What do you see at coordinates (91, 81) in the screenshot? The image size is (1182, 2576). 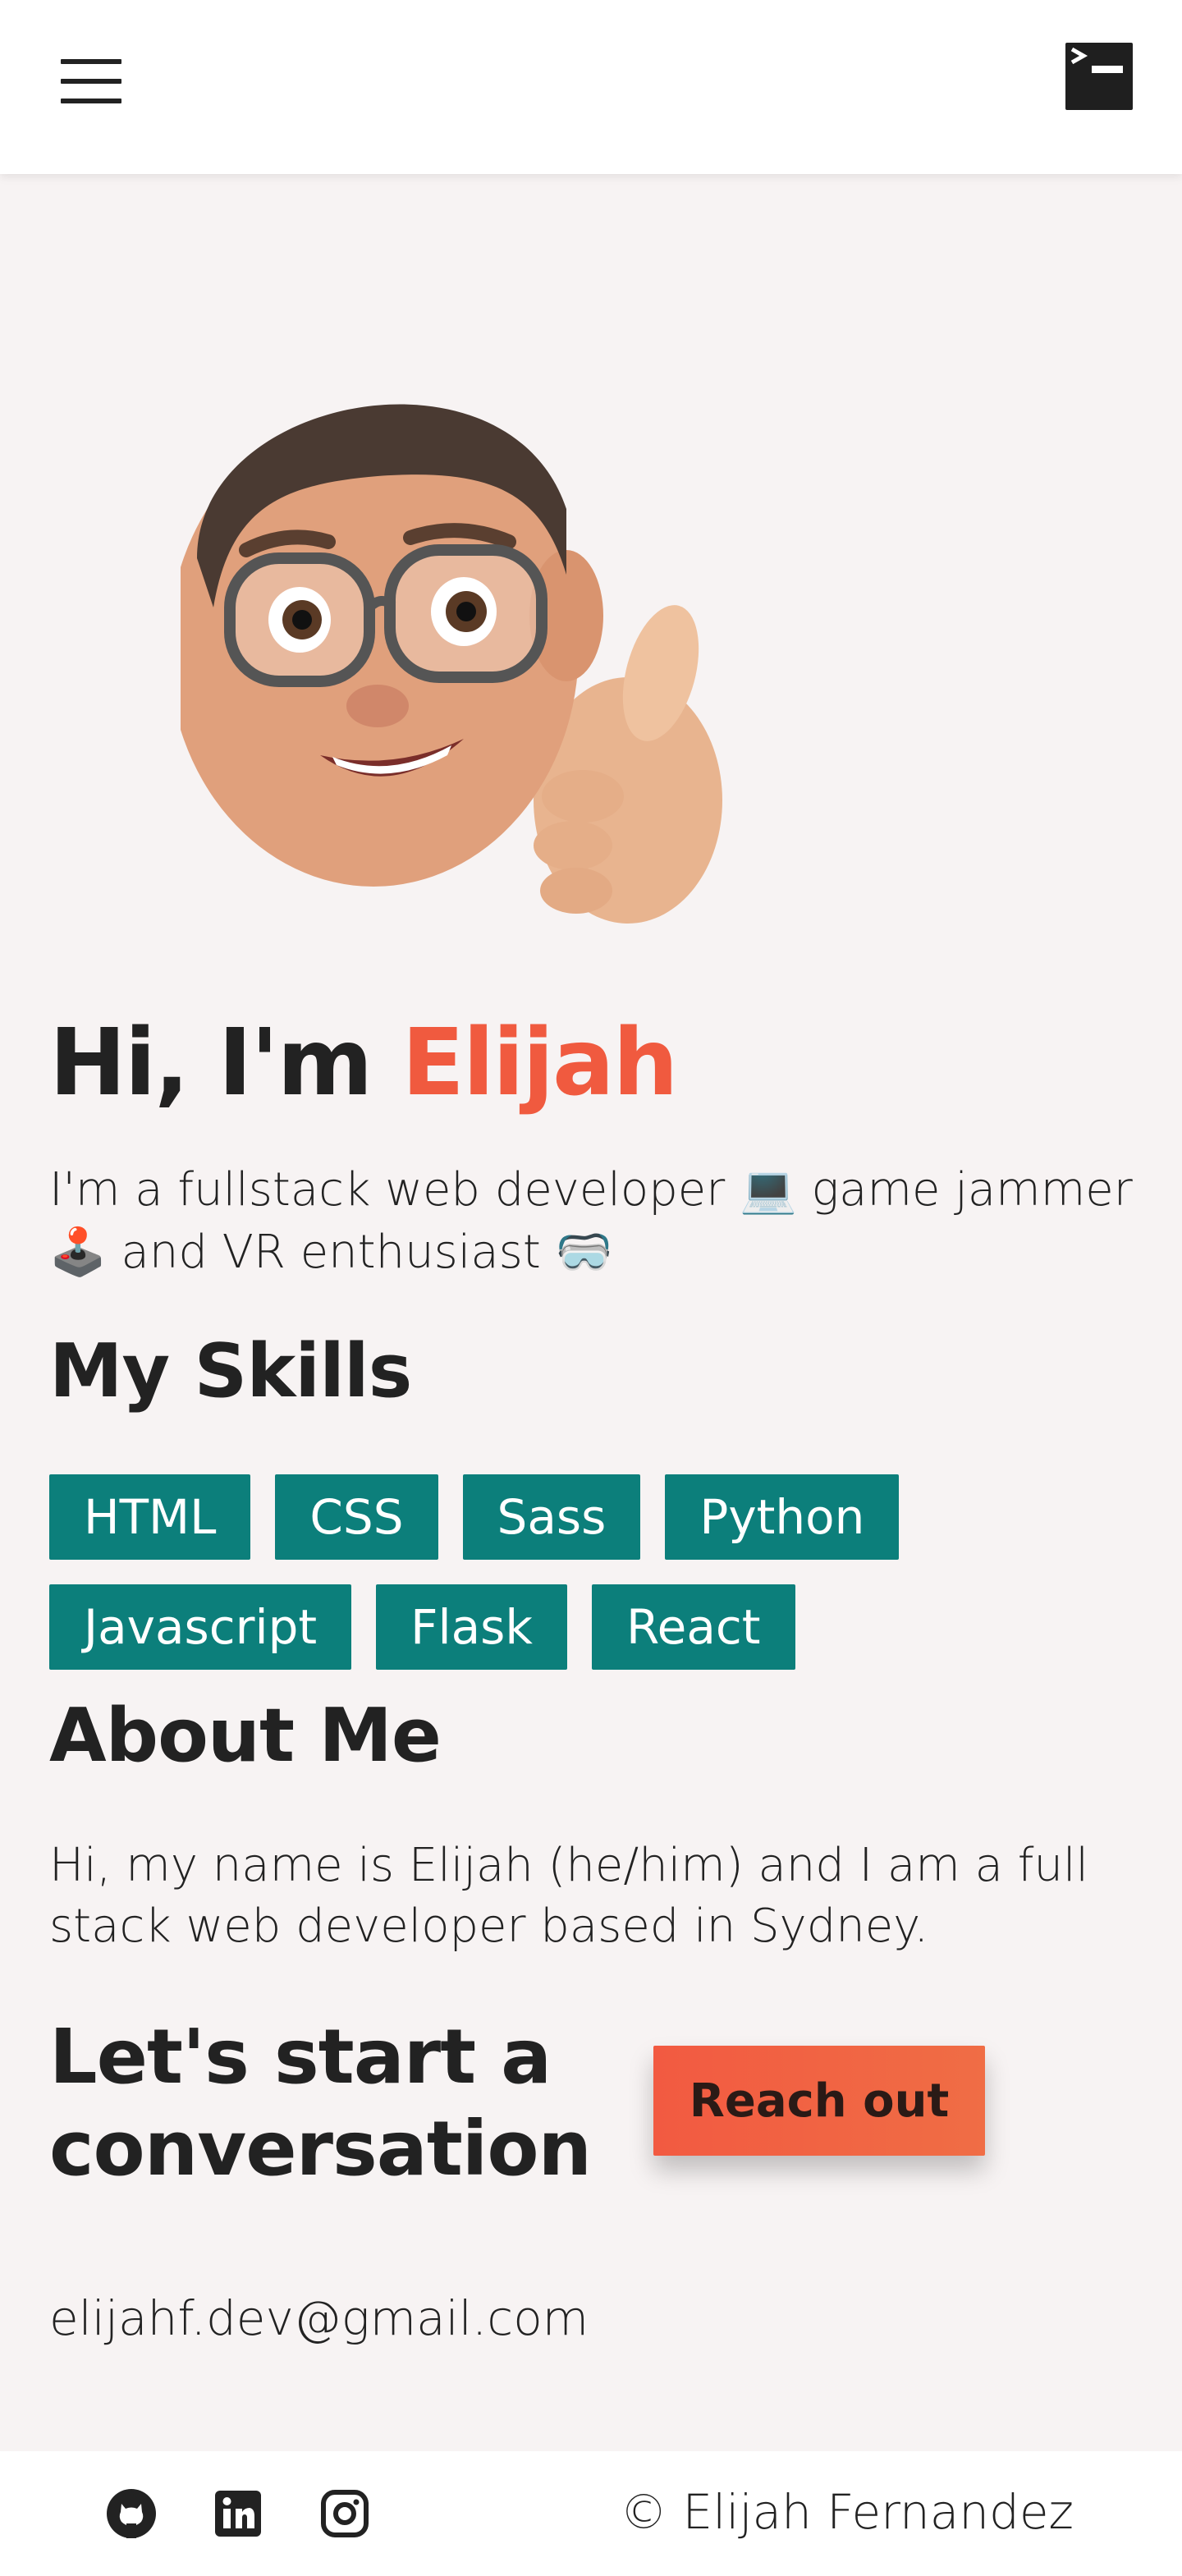 I see `hamburger-menu-icon` at bounding box center [91, 81].